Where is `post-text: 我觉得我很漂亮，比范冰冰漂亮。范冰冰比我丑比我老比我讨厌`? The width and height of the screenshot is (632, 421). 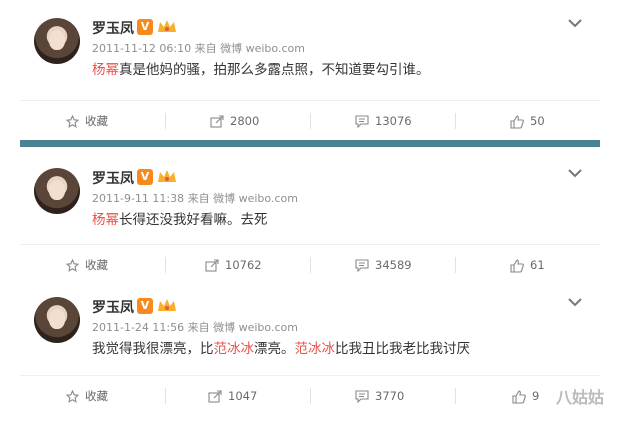
post-text: 我觉得我很漂亮，比范冰冰漂亮。范冰冰比我丑比我老比我讨厌 is located at coordinates (281, 347).